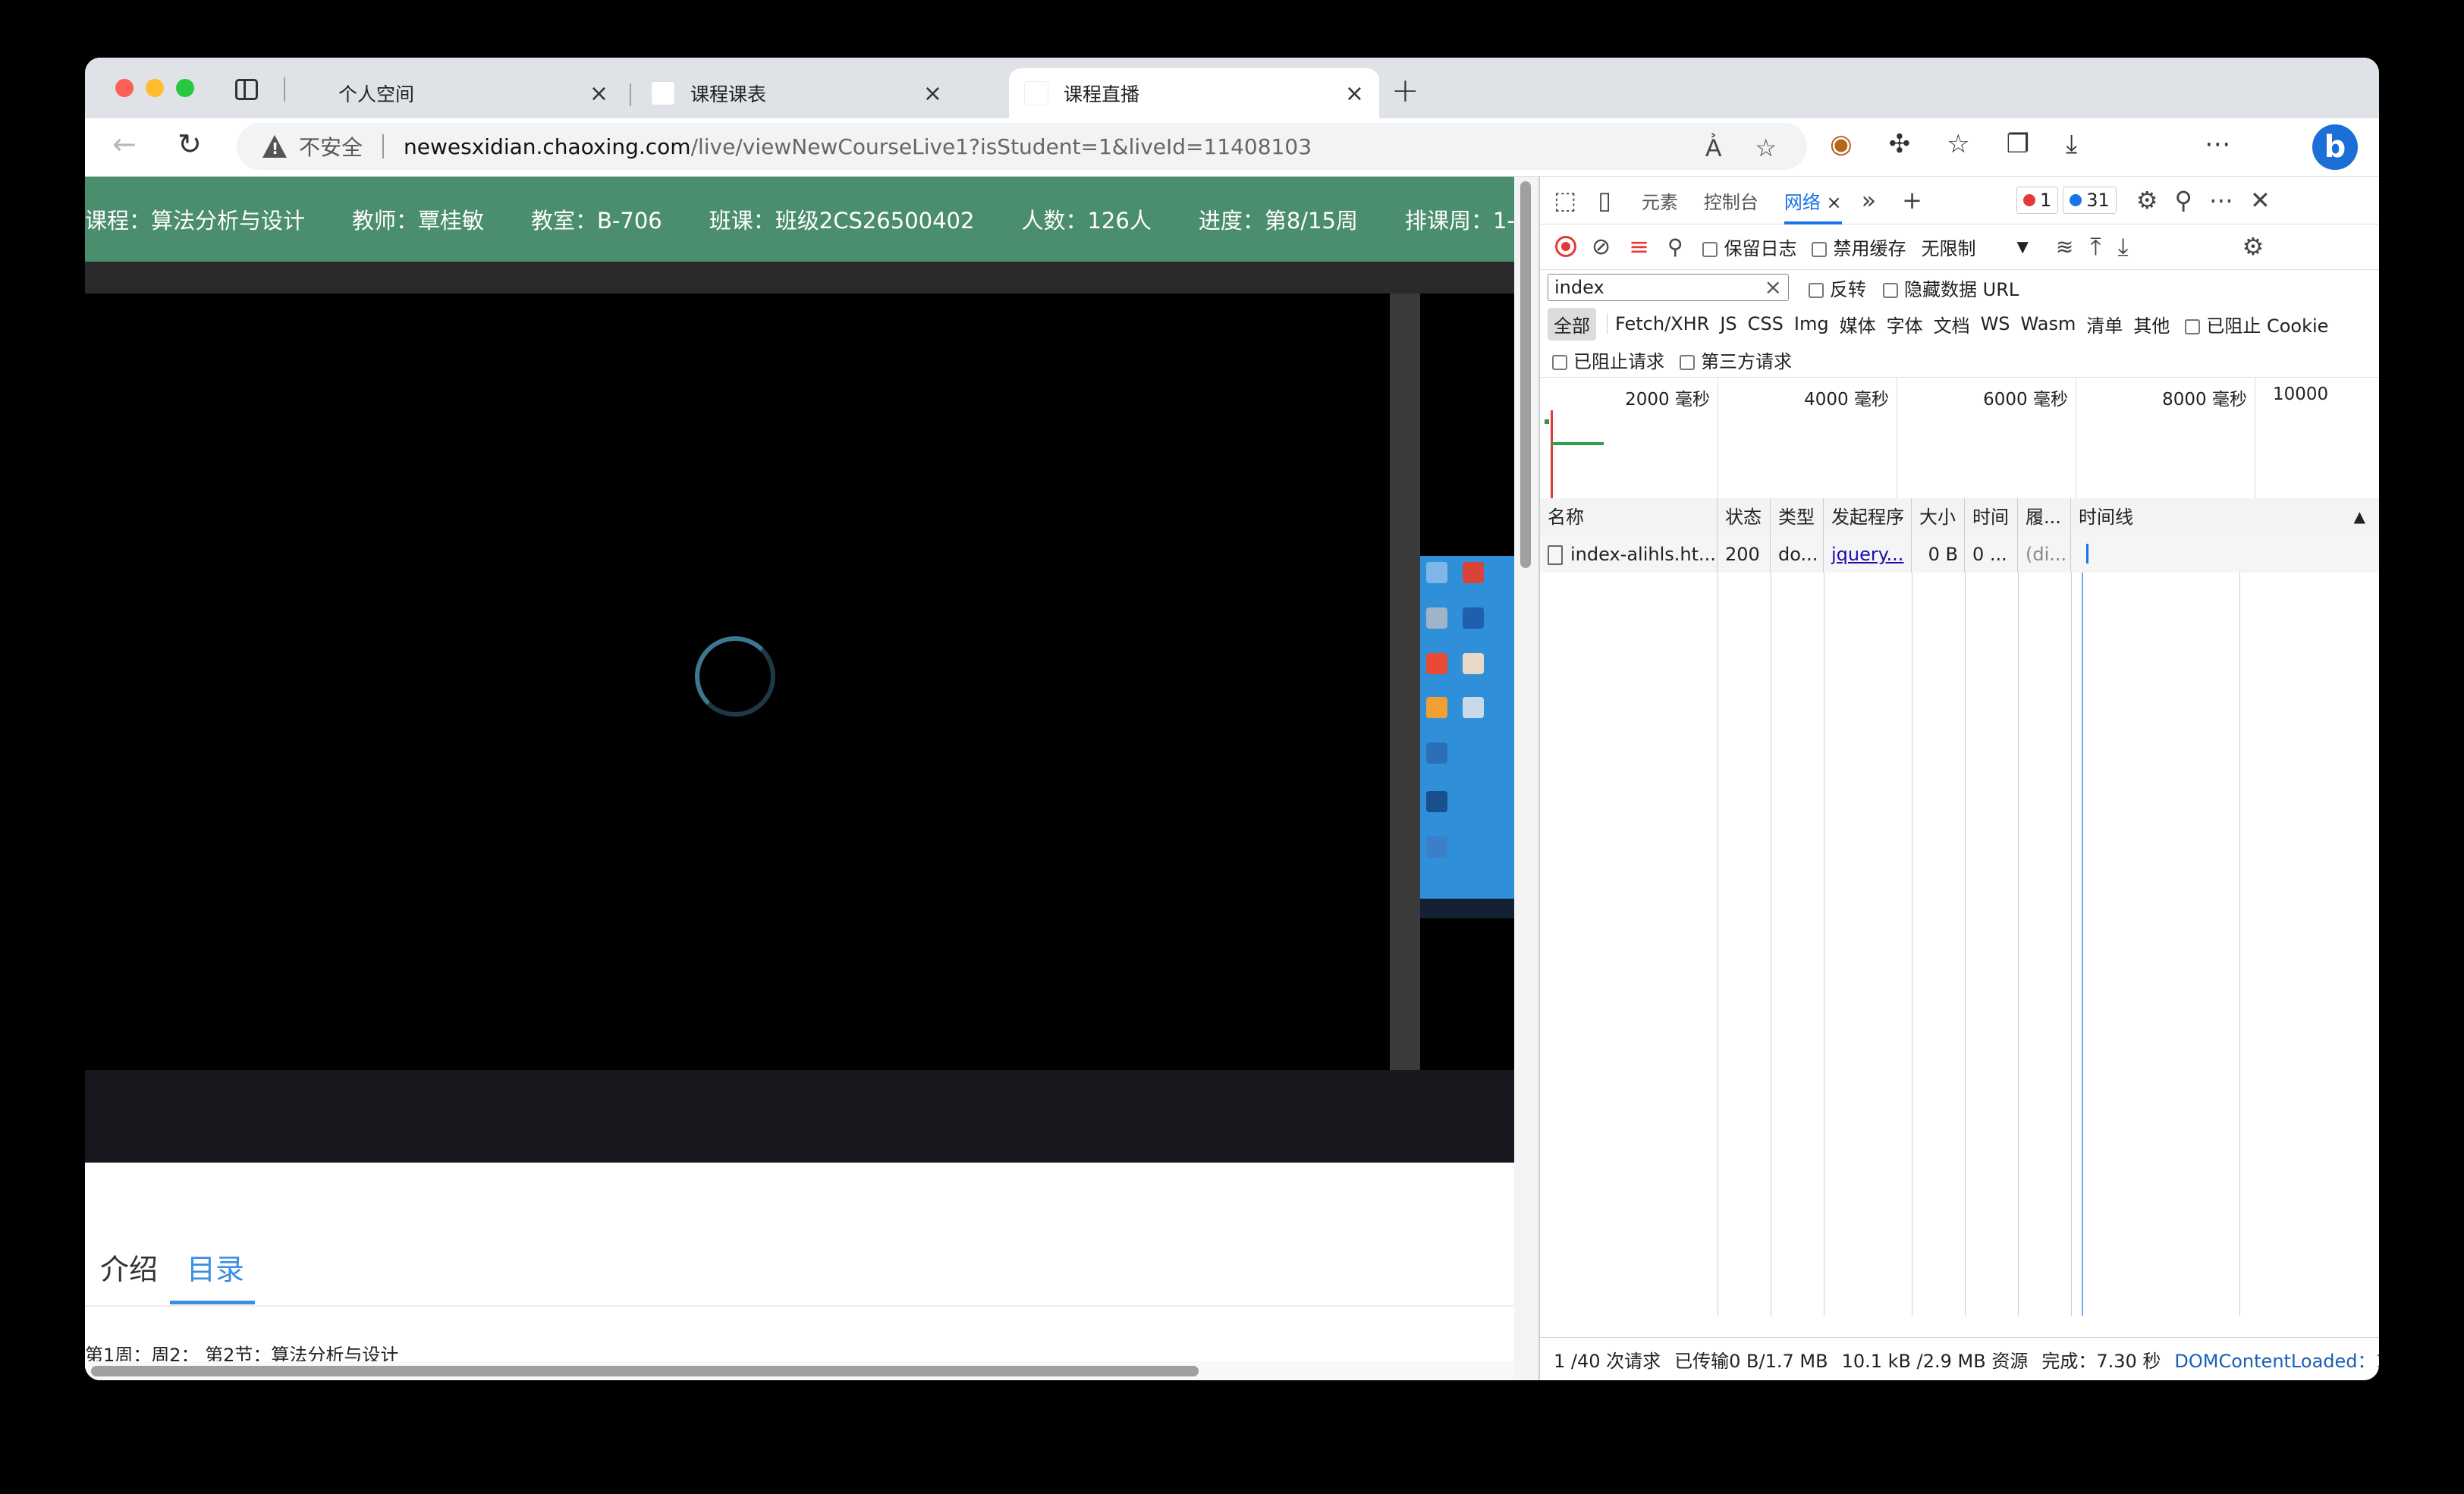  I want to click on type-filter-11: 其他, so click(2151, 324).